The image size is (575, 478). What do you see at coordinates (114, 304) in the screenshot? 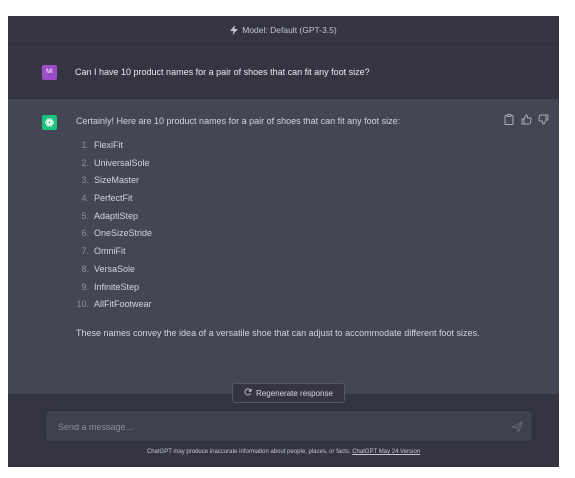
I see `list-item: 10. AllFitFootwear` at bounding box center [114, 304].